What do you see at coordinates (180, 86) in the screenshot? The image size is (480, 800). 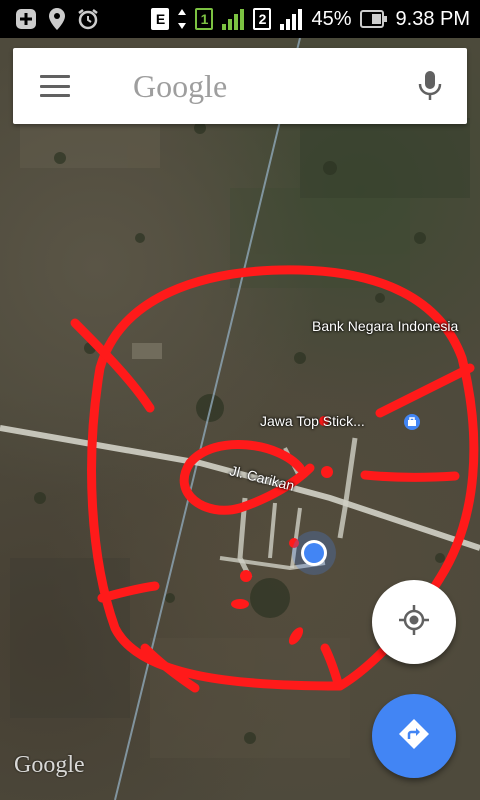 I see `search-logo: Google` at bounding box center [180, 86].